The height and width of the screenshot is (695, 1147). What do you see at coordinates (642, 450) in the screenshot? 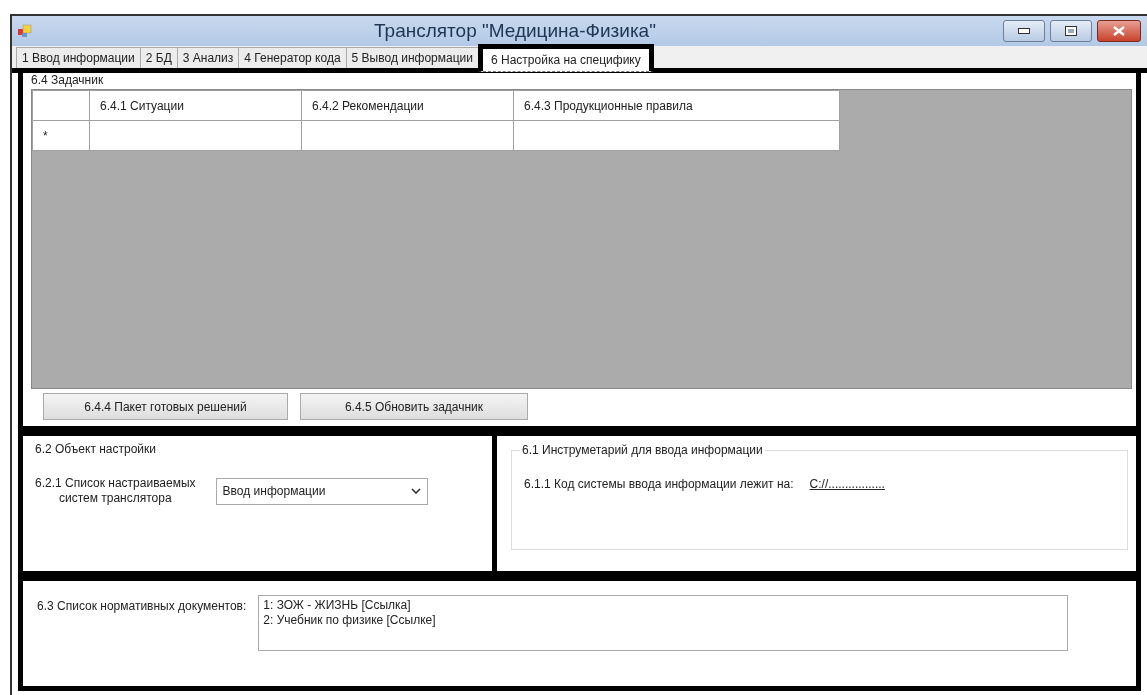
I see `group-title: 6.1 Инструметарий для ввода информации` at bounding box center [642, 450].